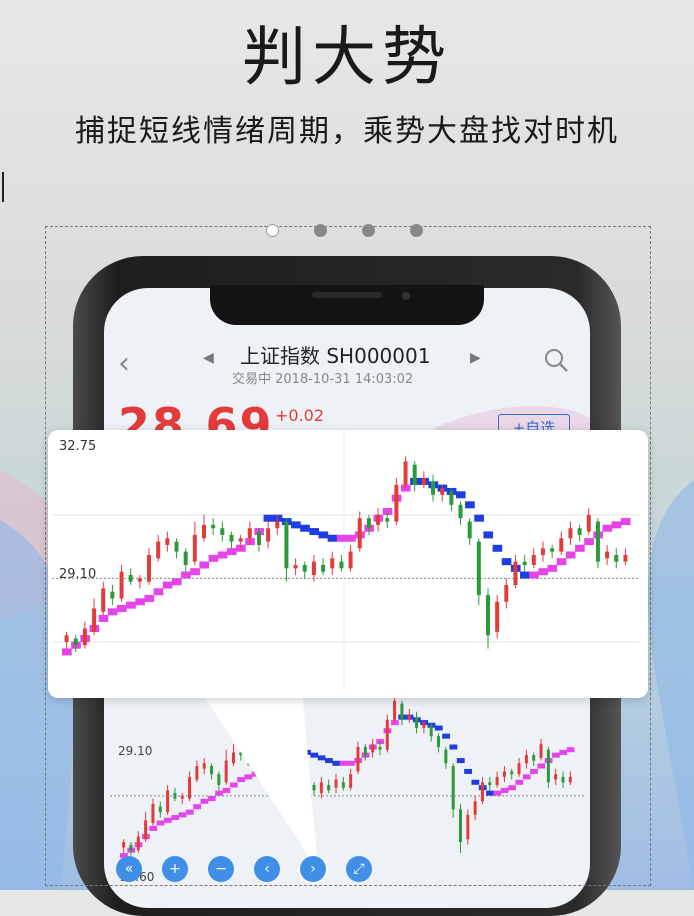  Describe the element at coordinates (475, 358) in the screenshot. I see `next-stock-icon: ▶` at that location.